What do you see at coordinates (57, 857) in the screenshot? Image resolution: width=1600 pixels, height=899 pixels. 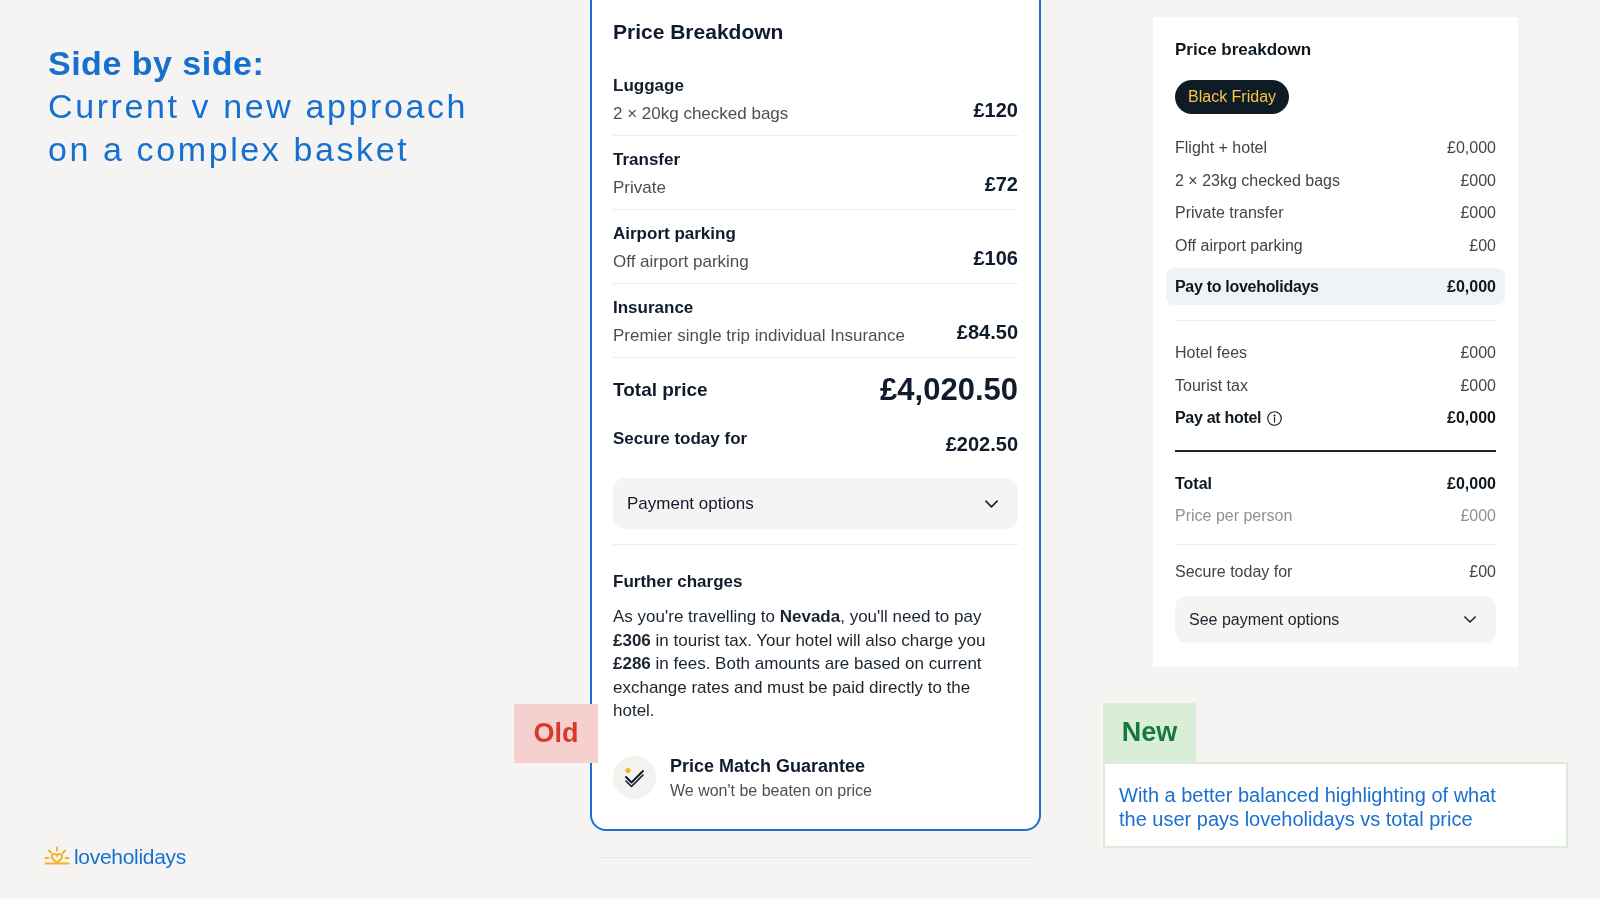 I see `sun-logo-icon` at bounding box center [57, 857].